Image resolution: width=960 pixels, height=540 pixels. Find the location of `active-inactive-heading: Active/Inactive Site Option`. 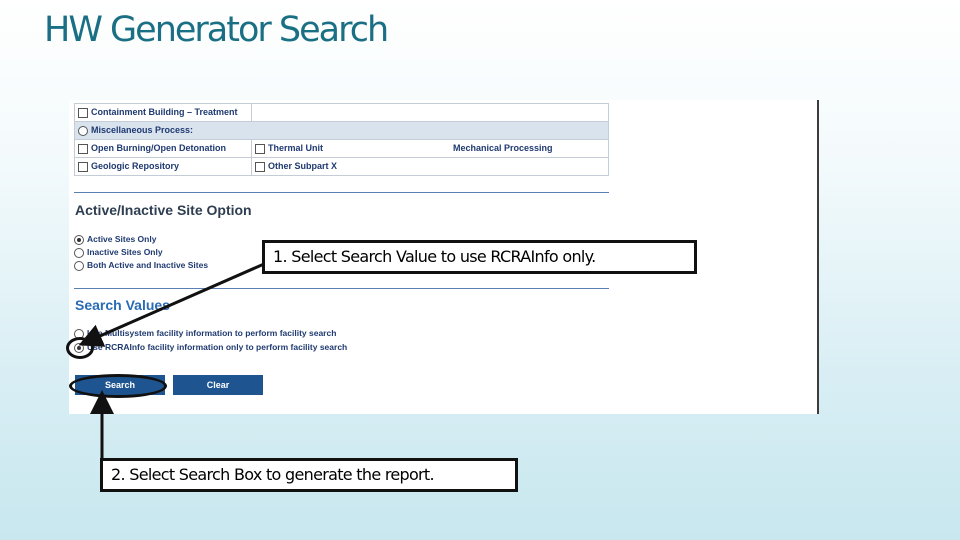

active-inactive-heading: Active/Inactive Site Option is located at coordinates (163, 210).